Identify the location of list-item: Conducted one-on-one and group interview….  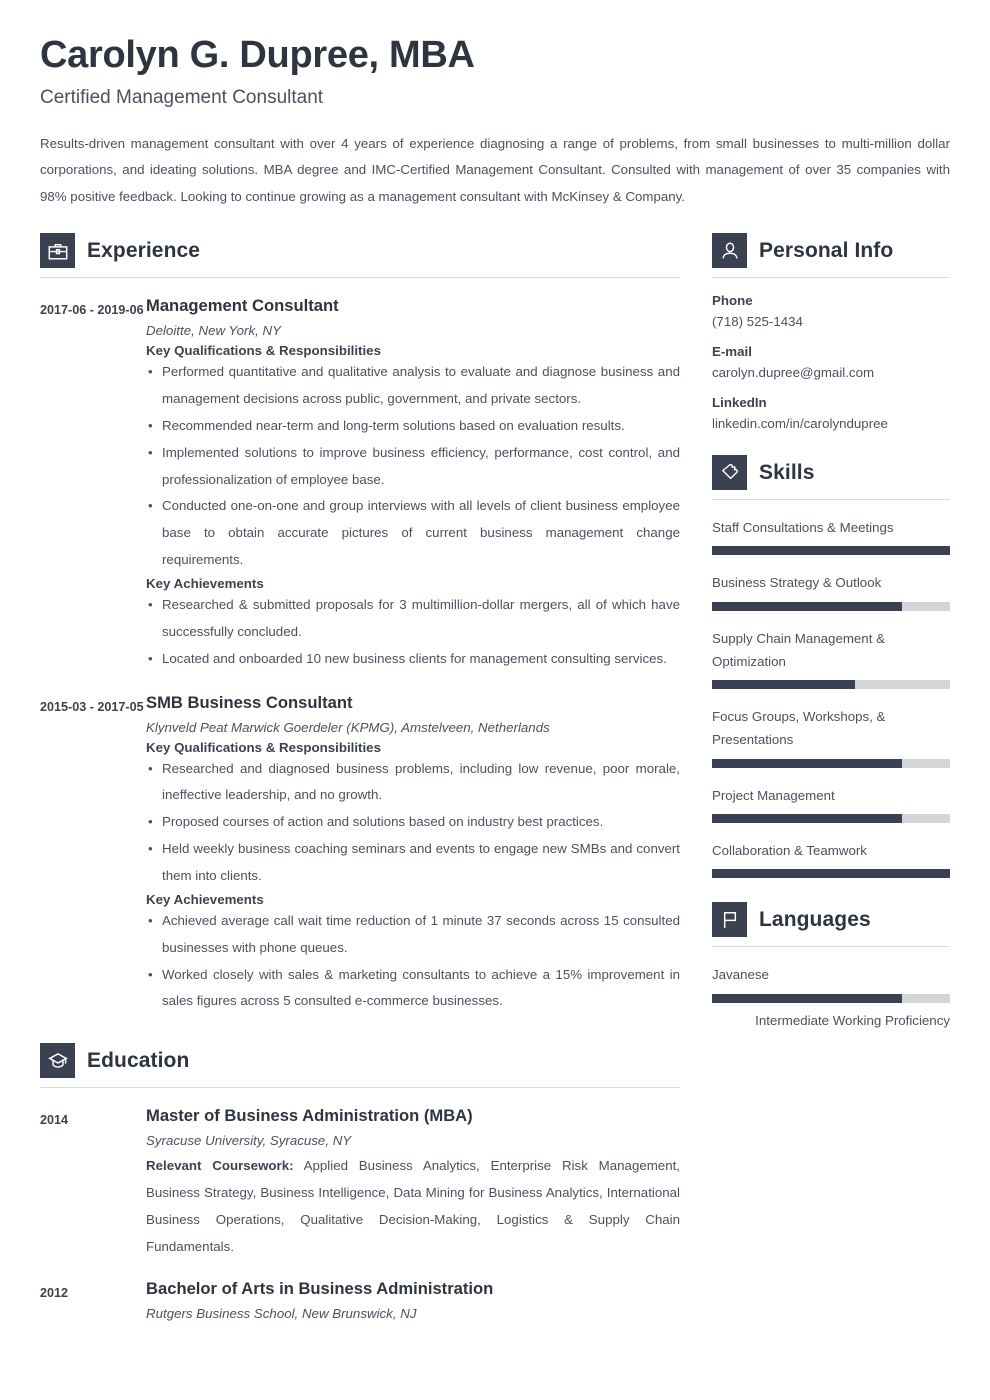
(413, 533).